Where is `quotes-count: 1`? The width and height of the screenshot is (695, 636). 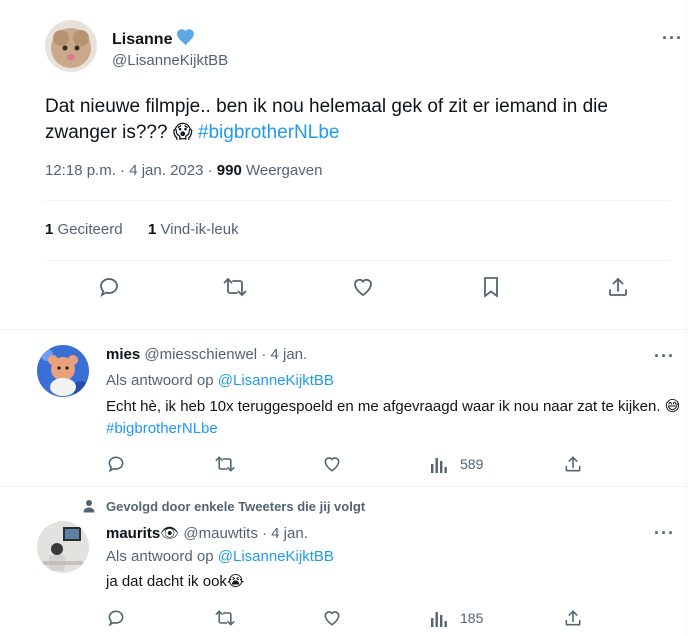 quotes-count: 1 is located at coordinates (49, 229).